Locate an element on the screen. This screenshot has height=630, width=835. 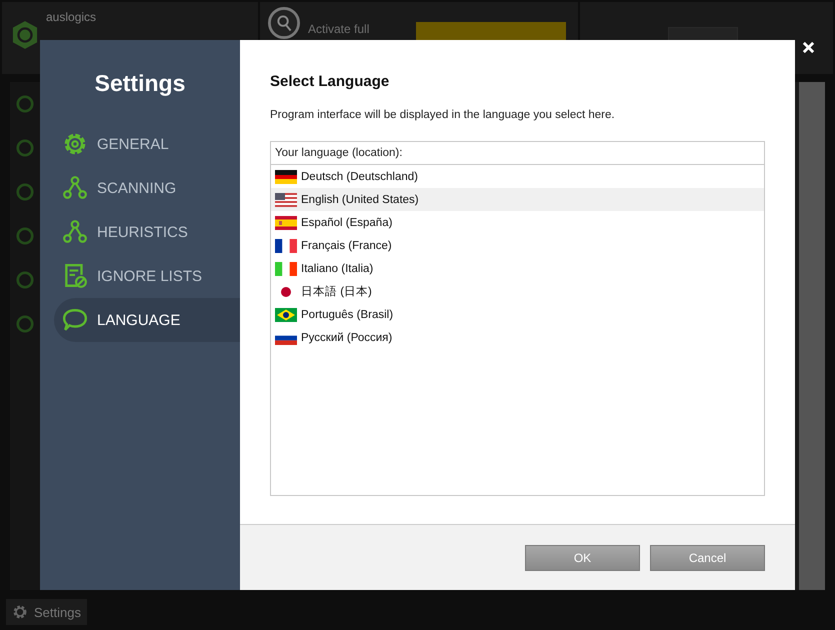
language-option: Português (Brasil) is located at coordinates (517, 314).